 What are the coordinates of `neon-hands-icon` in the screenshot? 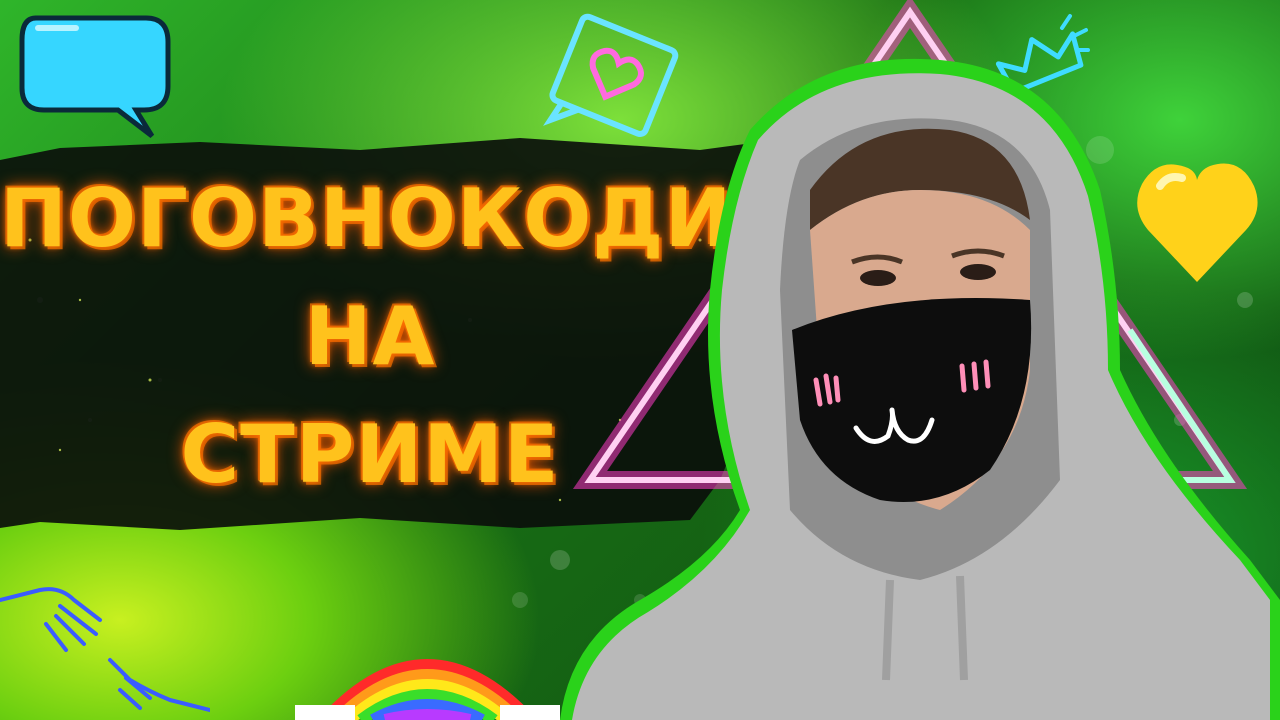 It's located at (105, 649).